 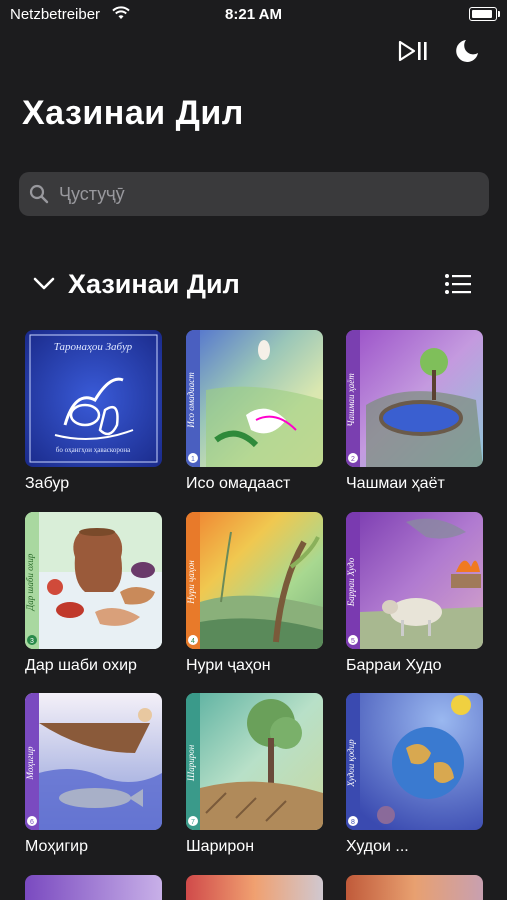 I want to click on album-label: Моҳигир, so click(x=57, y=846).